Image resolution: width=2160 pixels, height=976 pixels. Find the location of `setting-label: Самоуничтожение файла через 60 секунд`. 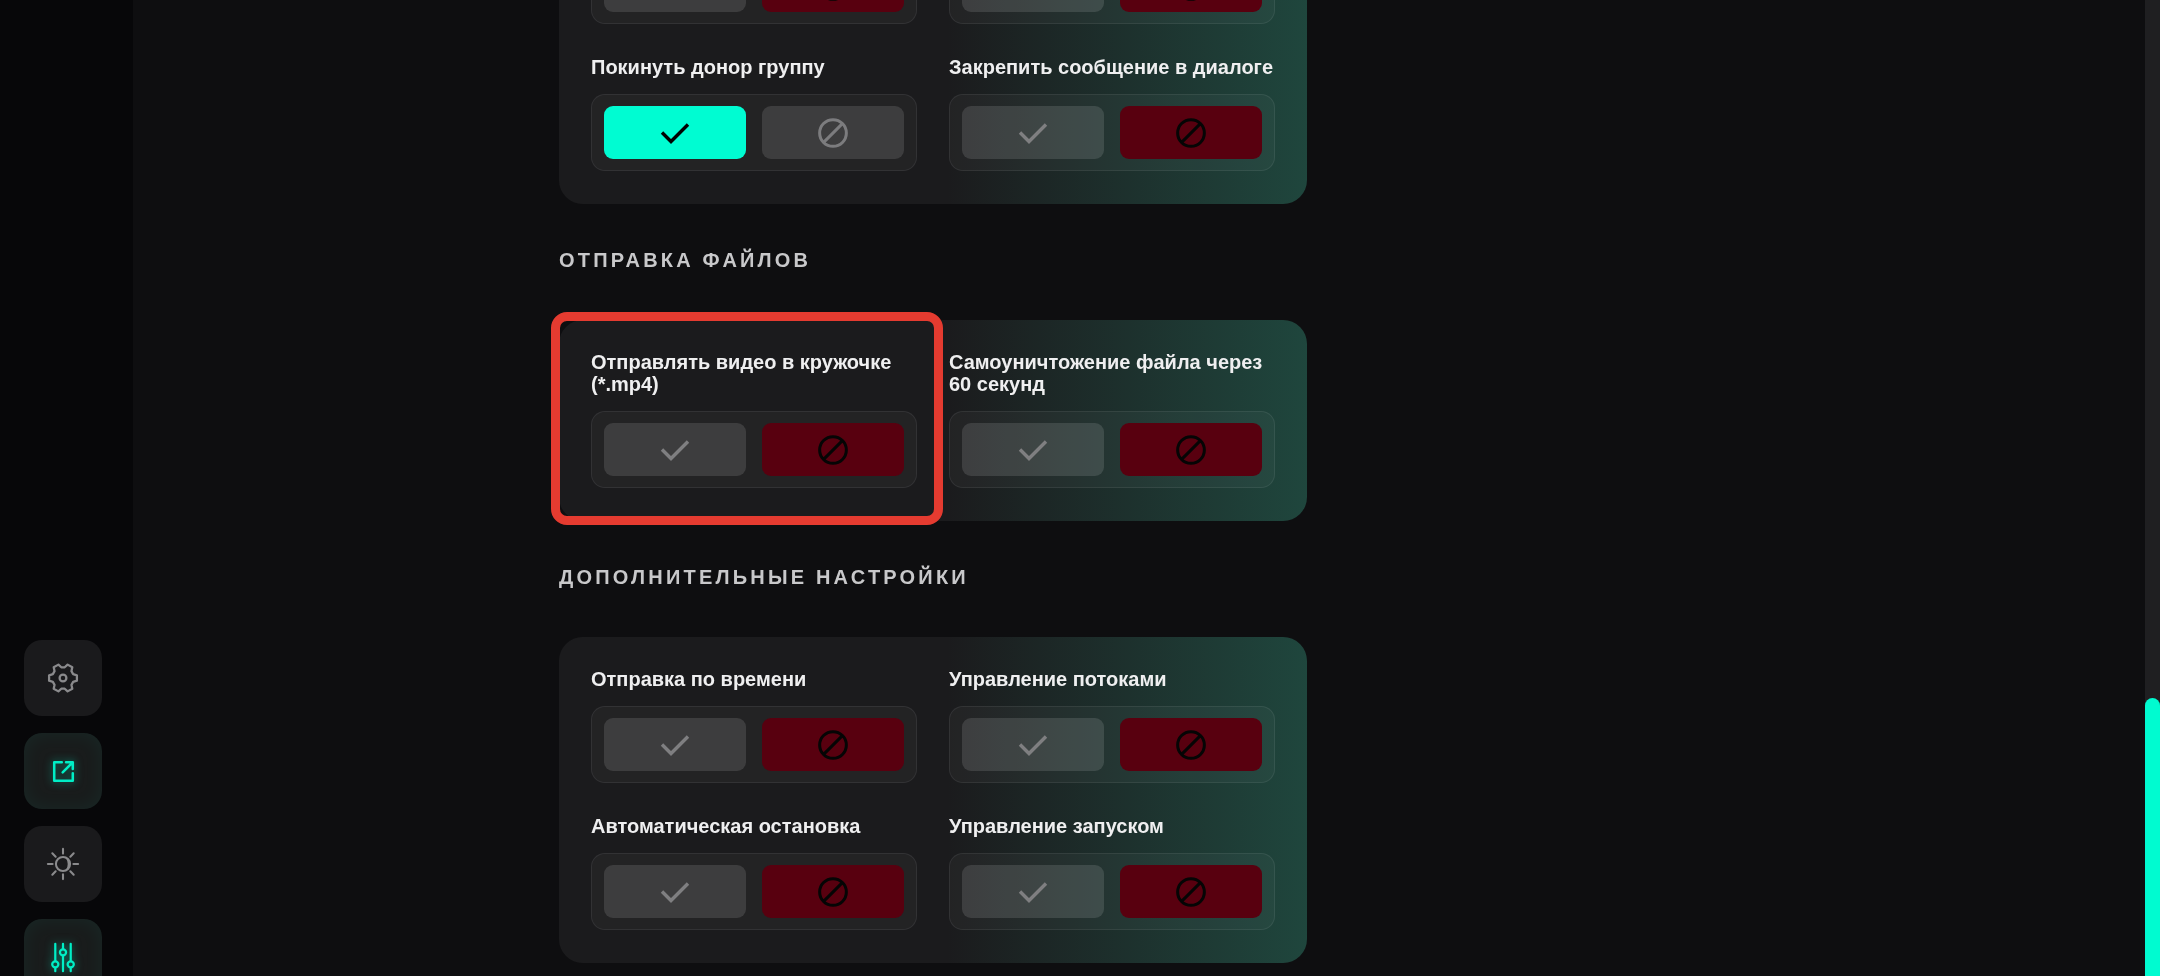

setting-label: Самоуничтожение файла через 60 секунд is located at coordinates (1106, 373).